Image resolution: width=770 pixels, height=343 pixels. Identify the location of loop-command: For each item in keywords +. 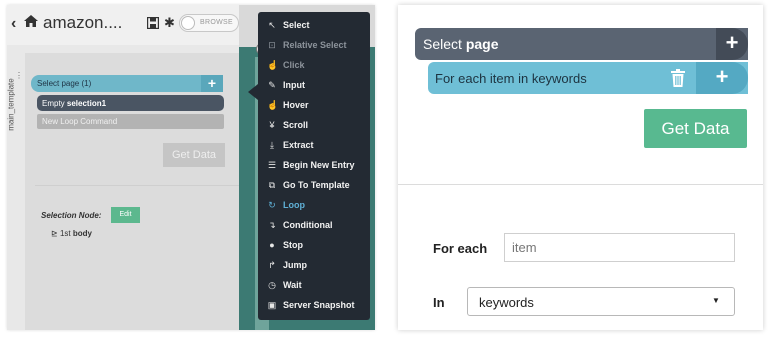
(588, 78).